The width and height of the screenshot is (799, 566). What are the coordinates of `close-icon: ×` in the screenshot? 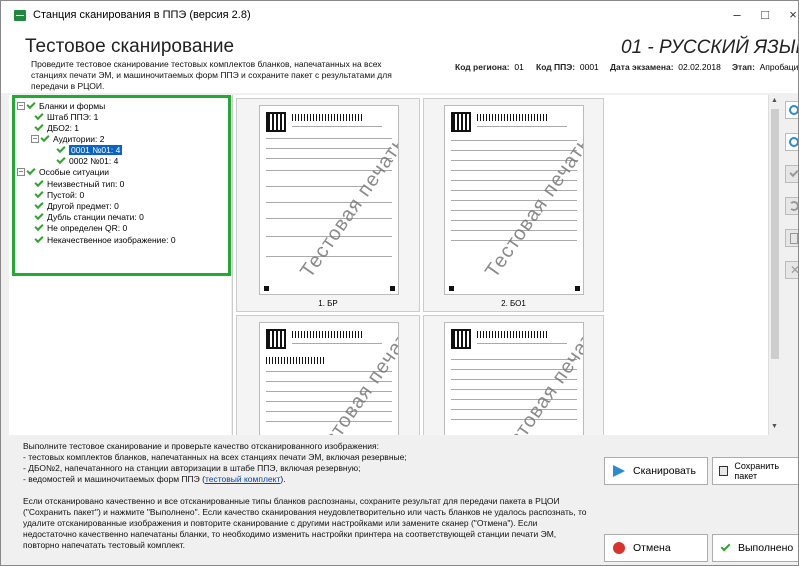 It's located at (791, 15).